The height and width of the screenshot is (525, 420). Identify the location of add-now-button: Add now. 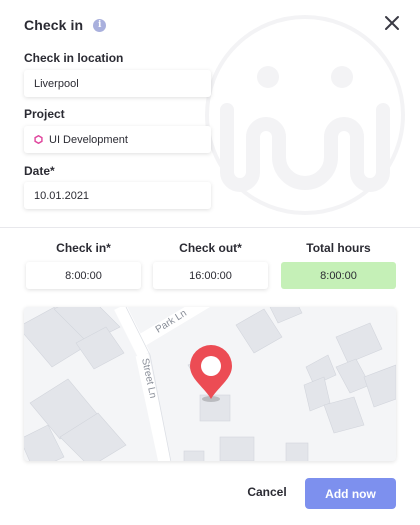
(350, 493).